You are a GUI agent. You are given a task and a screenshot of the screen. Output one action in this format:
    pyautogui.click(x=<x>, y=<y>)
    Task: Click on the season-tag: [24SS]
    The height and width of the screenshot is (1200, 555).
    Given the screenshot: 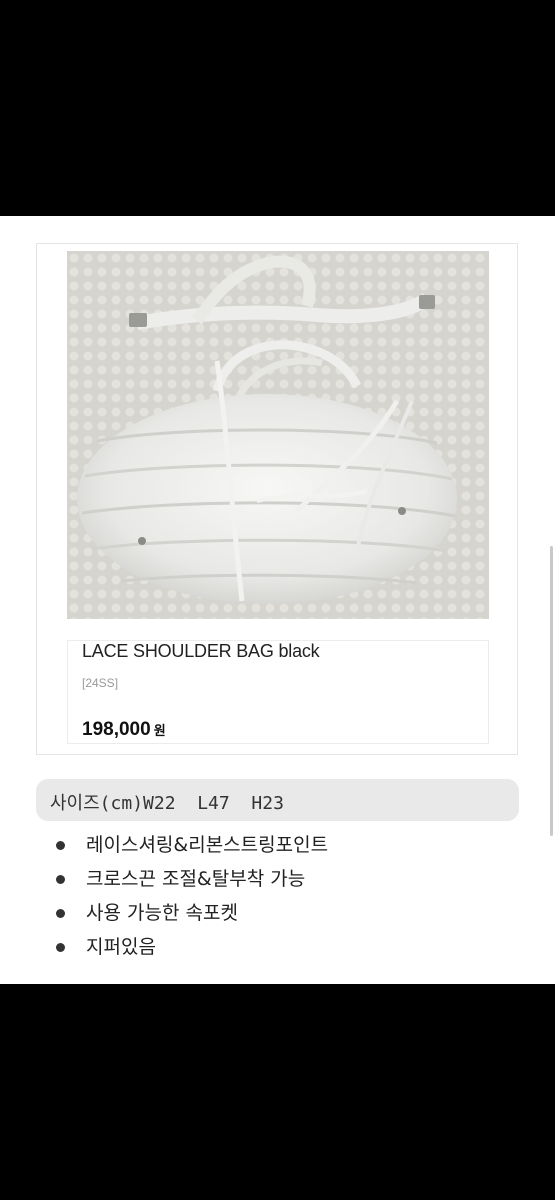 What is the action you would take?
    pyautogui.click(x=100, y=683)
    